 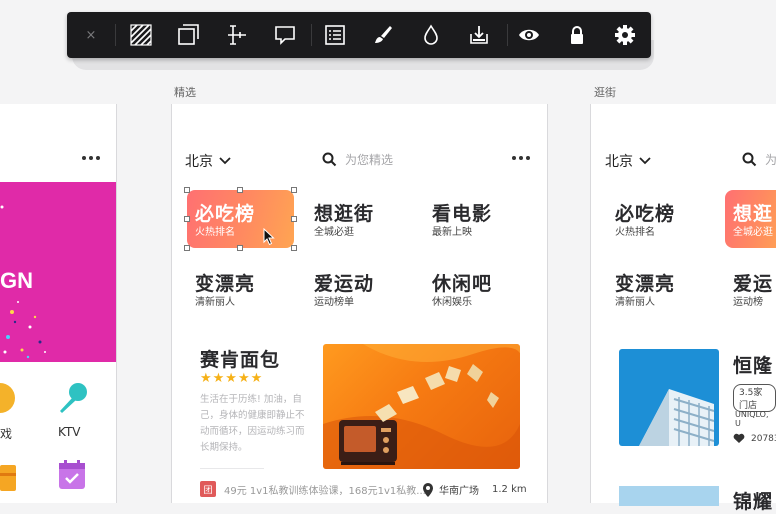 I want to click on lock-icon, so click(x=577, y=35).